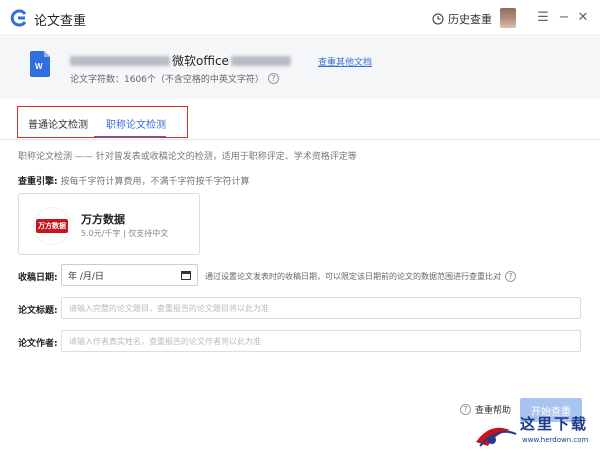 The height and width of the screenshot is (451, 600). Describe the element at coordinates (470, 19) in the screenshot. I see `history-label: 历史查重` at that location.